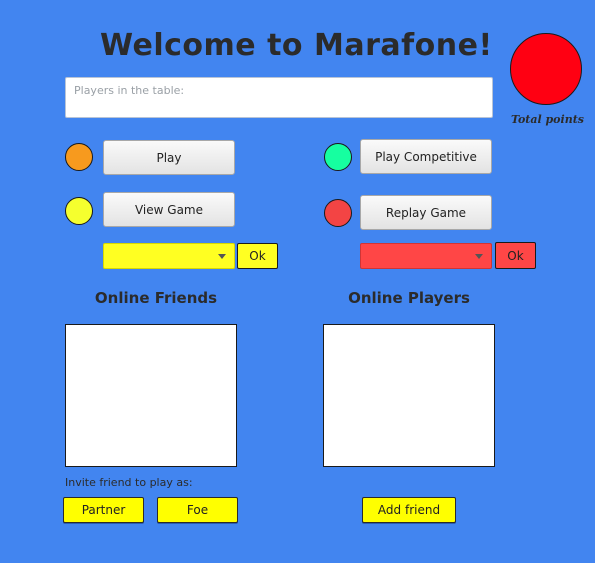 The image size is (595, 563). I want to click on view-game-select, so click(169, 256).